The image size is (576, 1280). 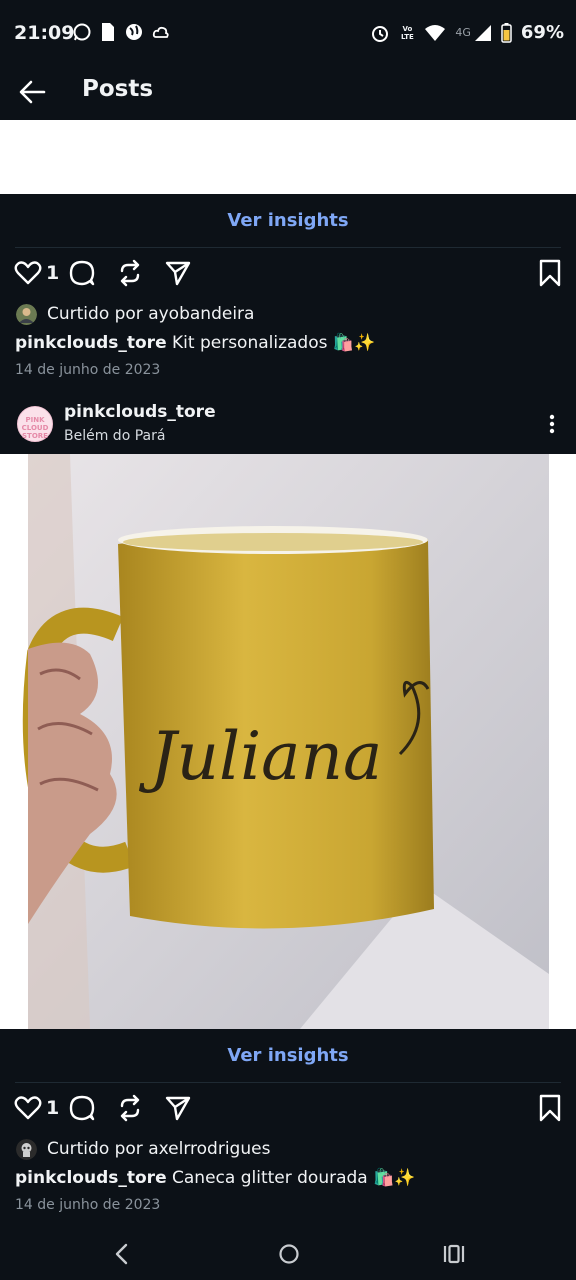 I want to click on nav-back-icon, so click(x=122, y=1254).